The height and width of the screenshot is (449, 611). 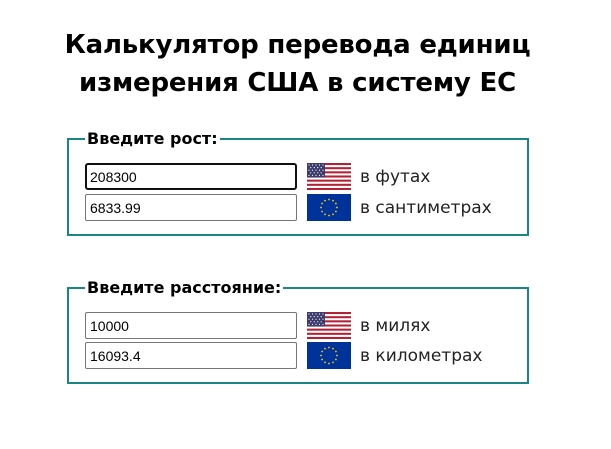 I want to click on distance-km-input, so click(x=191, y=355).